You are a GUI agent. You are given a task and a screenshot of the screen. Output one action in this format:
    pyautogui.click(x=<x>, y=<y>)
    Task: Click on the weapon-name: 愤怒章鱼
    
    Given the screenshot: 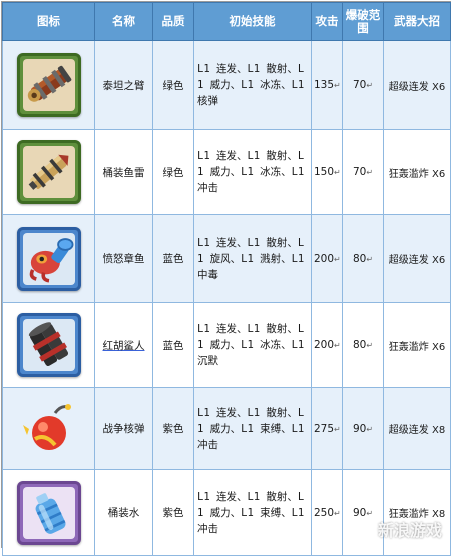 What is the action you would take?
    pyautogui.click(x=123, y=258)
    